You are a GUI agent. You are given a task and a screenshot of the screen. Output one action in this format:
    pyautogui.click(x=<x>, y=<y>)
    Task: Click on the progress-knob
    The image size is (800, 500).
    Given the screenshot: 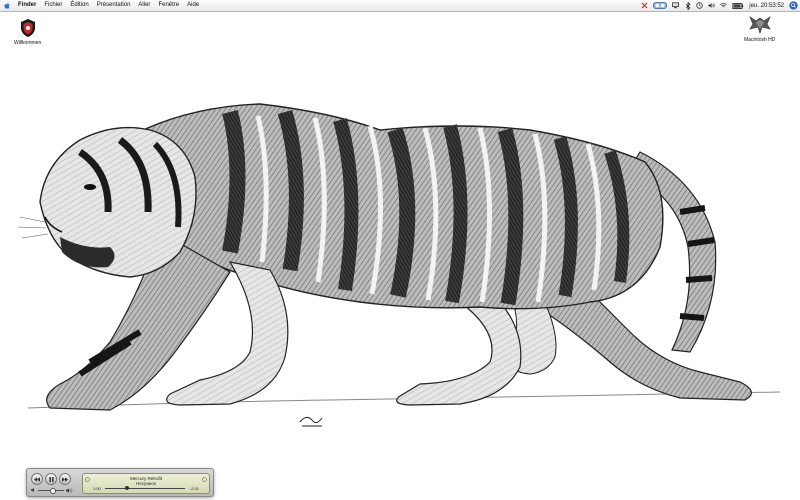 What is the action you would take?
    pyautogui.click(x=127, y=488)
    